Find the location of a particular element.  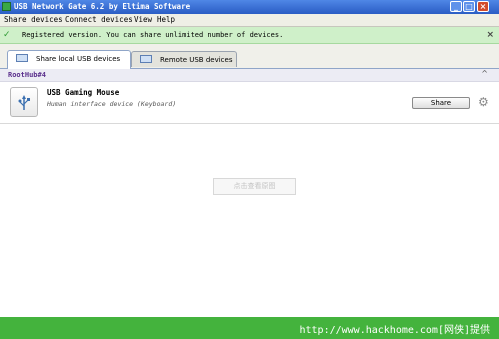

app-icon is located at coordinates (6, 6).